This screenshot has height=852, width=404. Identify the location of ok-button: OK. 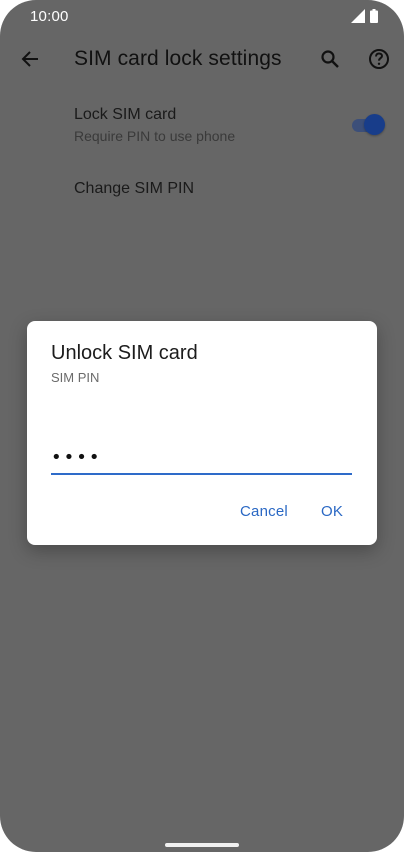
(332, 511).